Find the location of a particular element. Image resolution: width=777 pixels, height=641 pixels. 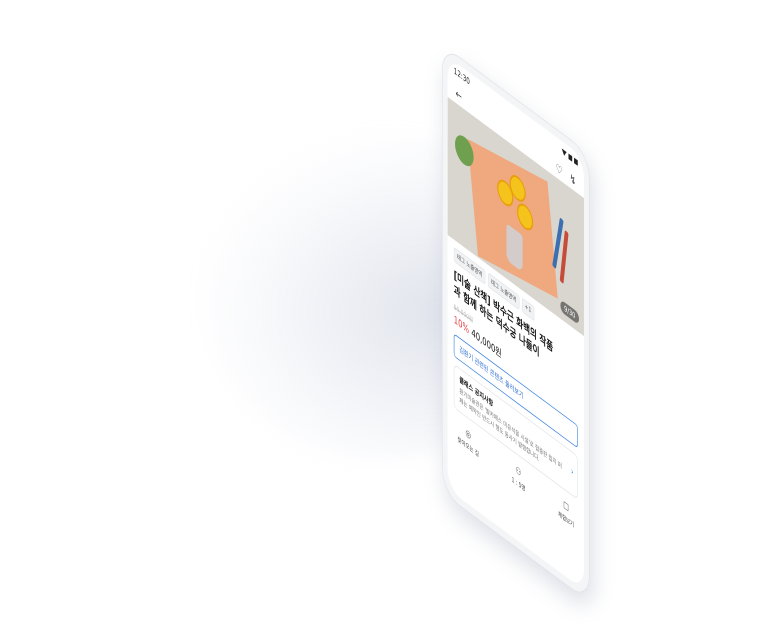

chevron-right-icon: › is located at coordinates (572, 472).